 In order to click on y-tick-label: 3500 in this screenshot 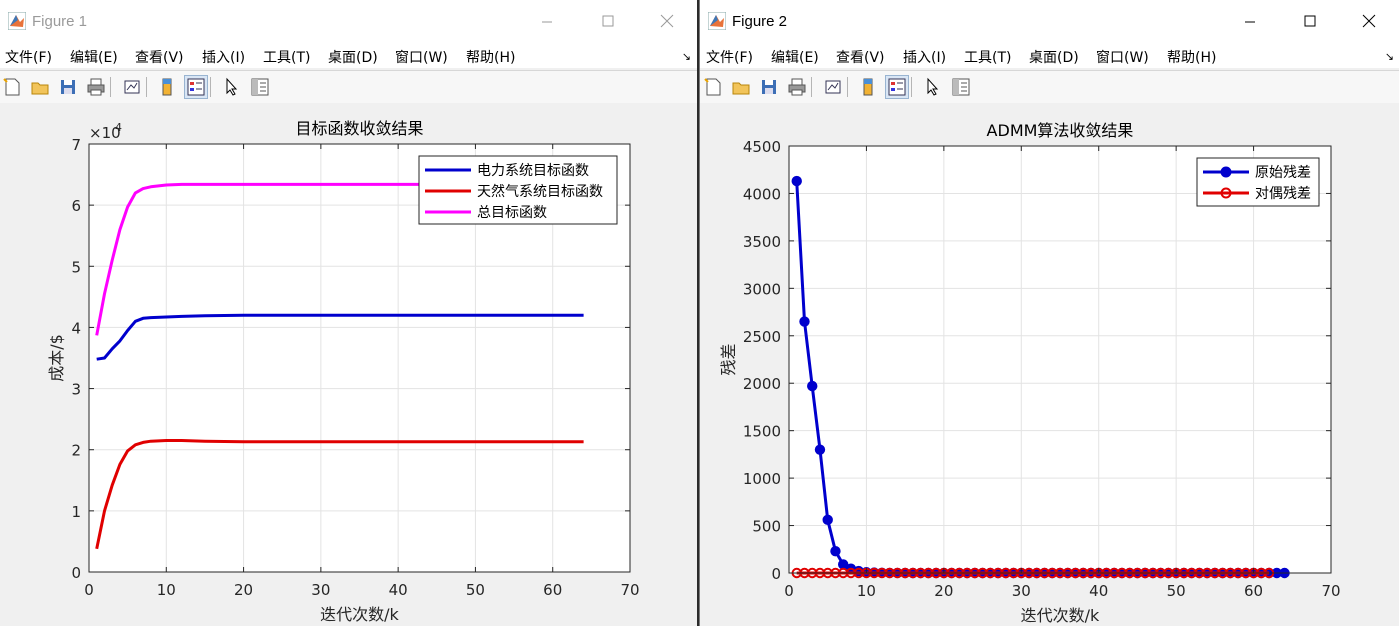, I will do `click(762, 242)`.